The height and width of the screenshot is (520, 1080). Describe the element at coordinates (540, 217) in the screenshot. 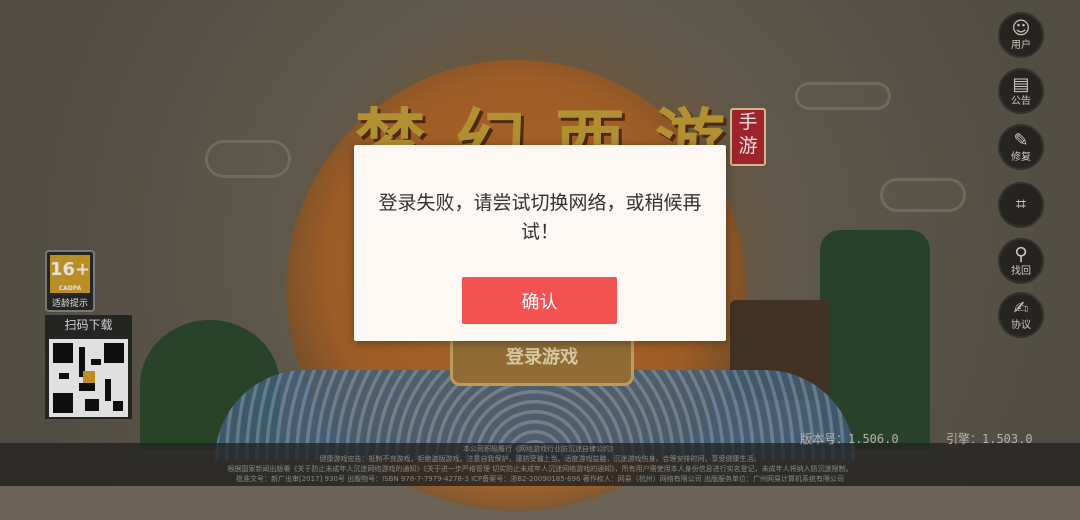

I see `dialog-message: 登录失败，请尝试切换网络，或稍候再试！` at that location.